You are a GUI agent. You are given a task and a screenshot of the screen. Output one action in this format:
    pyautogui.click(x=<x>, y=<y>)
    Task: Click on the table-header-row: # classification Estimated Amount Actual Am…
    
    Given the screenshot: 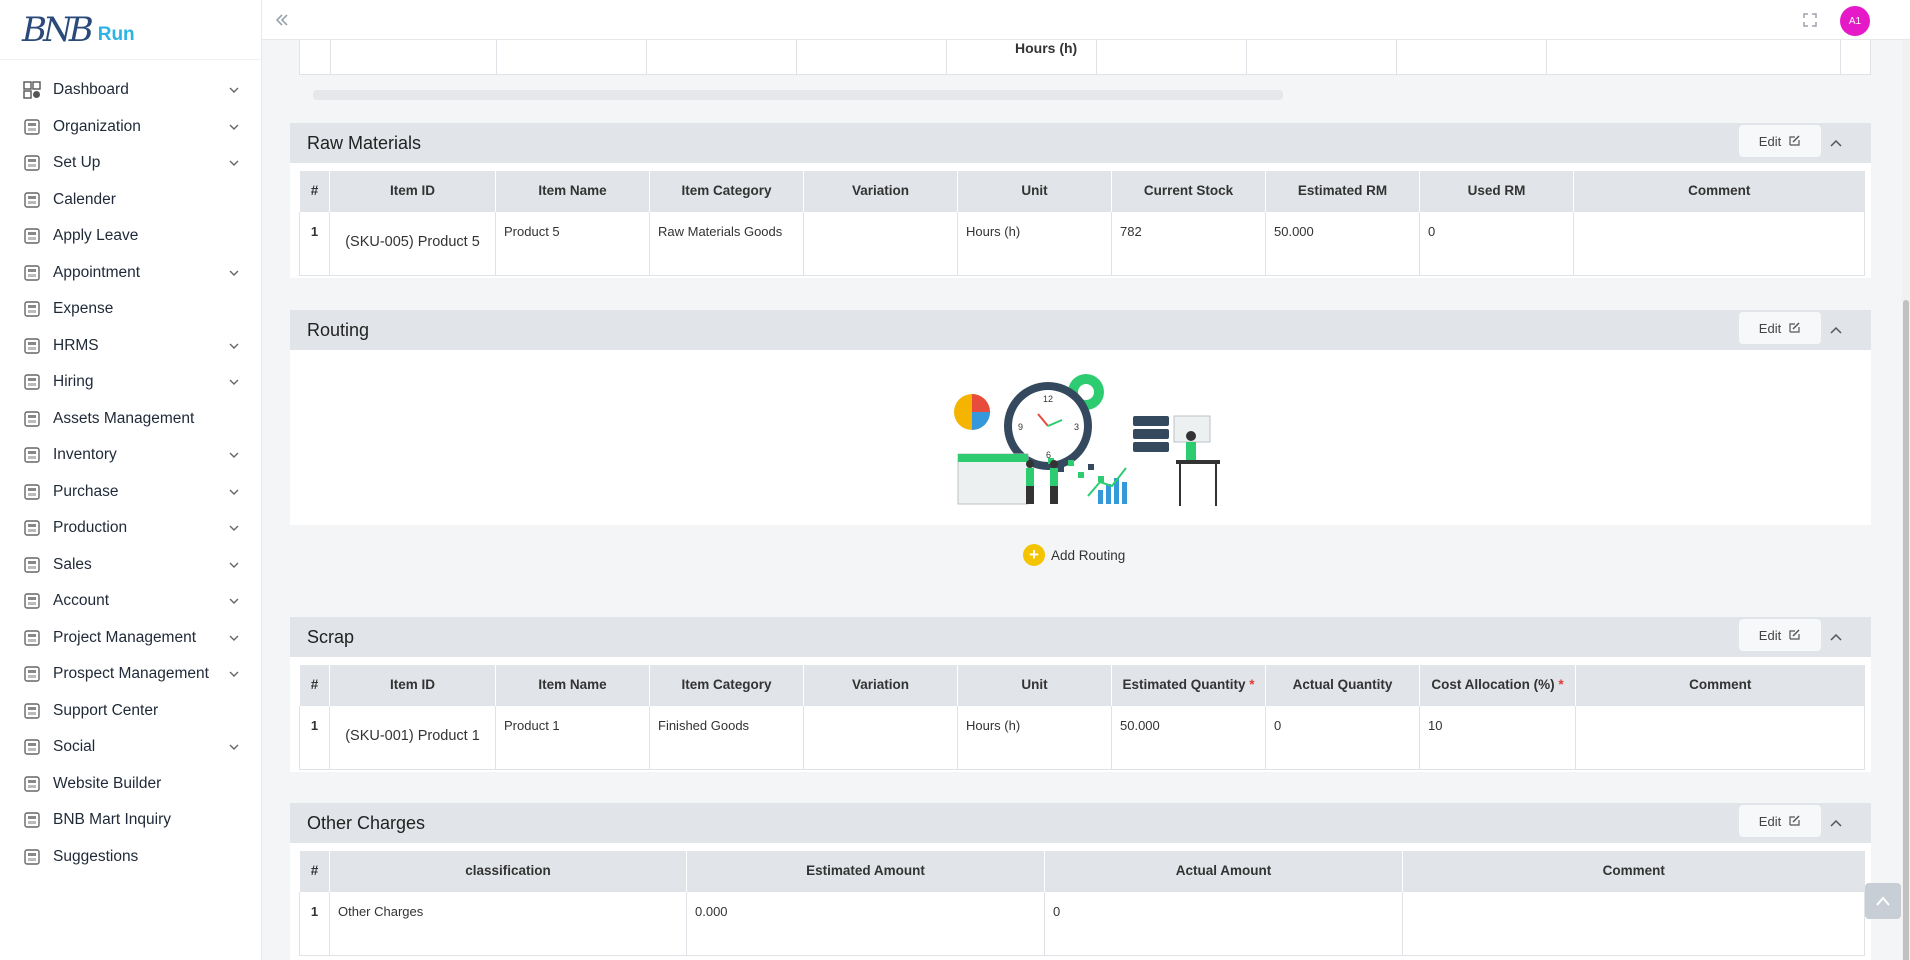 What is the action you would take?
    pyautogui.click(x=1082, y=871)
    